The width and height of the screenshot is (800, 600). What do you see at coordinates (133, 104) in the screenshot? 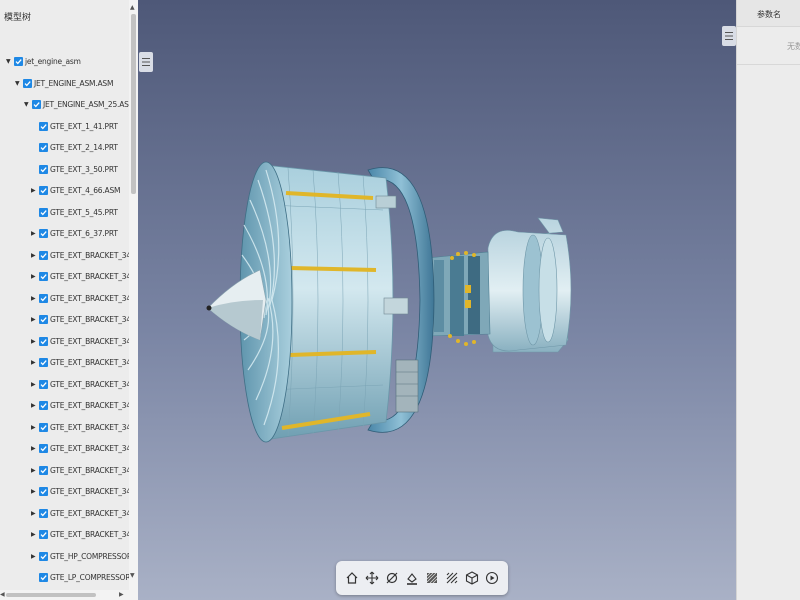
I see `scroll-thumb` at bounding box center [133, 104].